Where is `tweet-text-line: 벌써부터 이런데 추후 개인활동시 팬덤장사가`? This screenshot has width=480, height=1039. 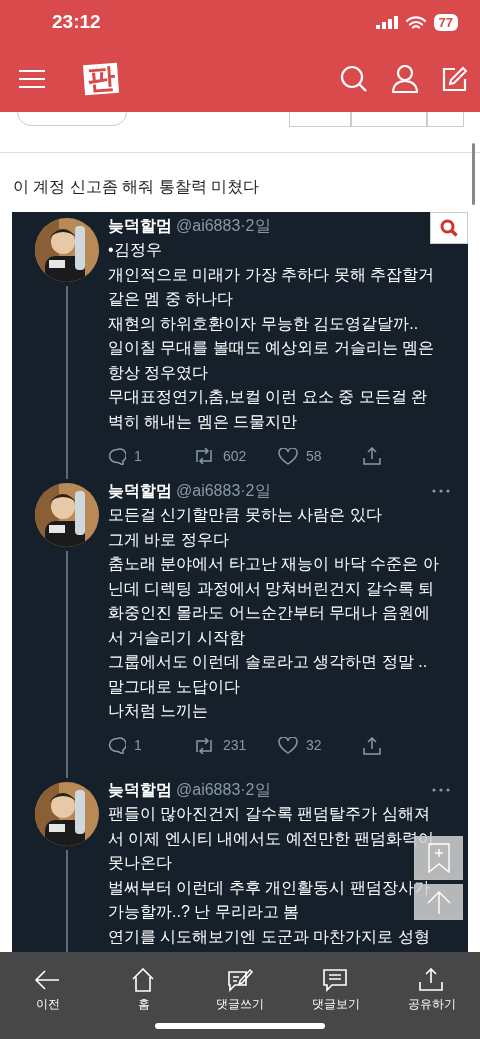 tweet-text-line: 벌써부터 이런데 추후 개인활동시 팬덤장사가 is located at coordinates (269, 887).